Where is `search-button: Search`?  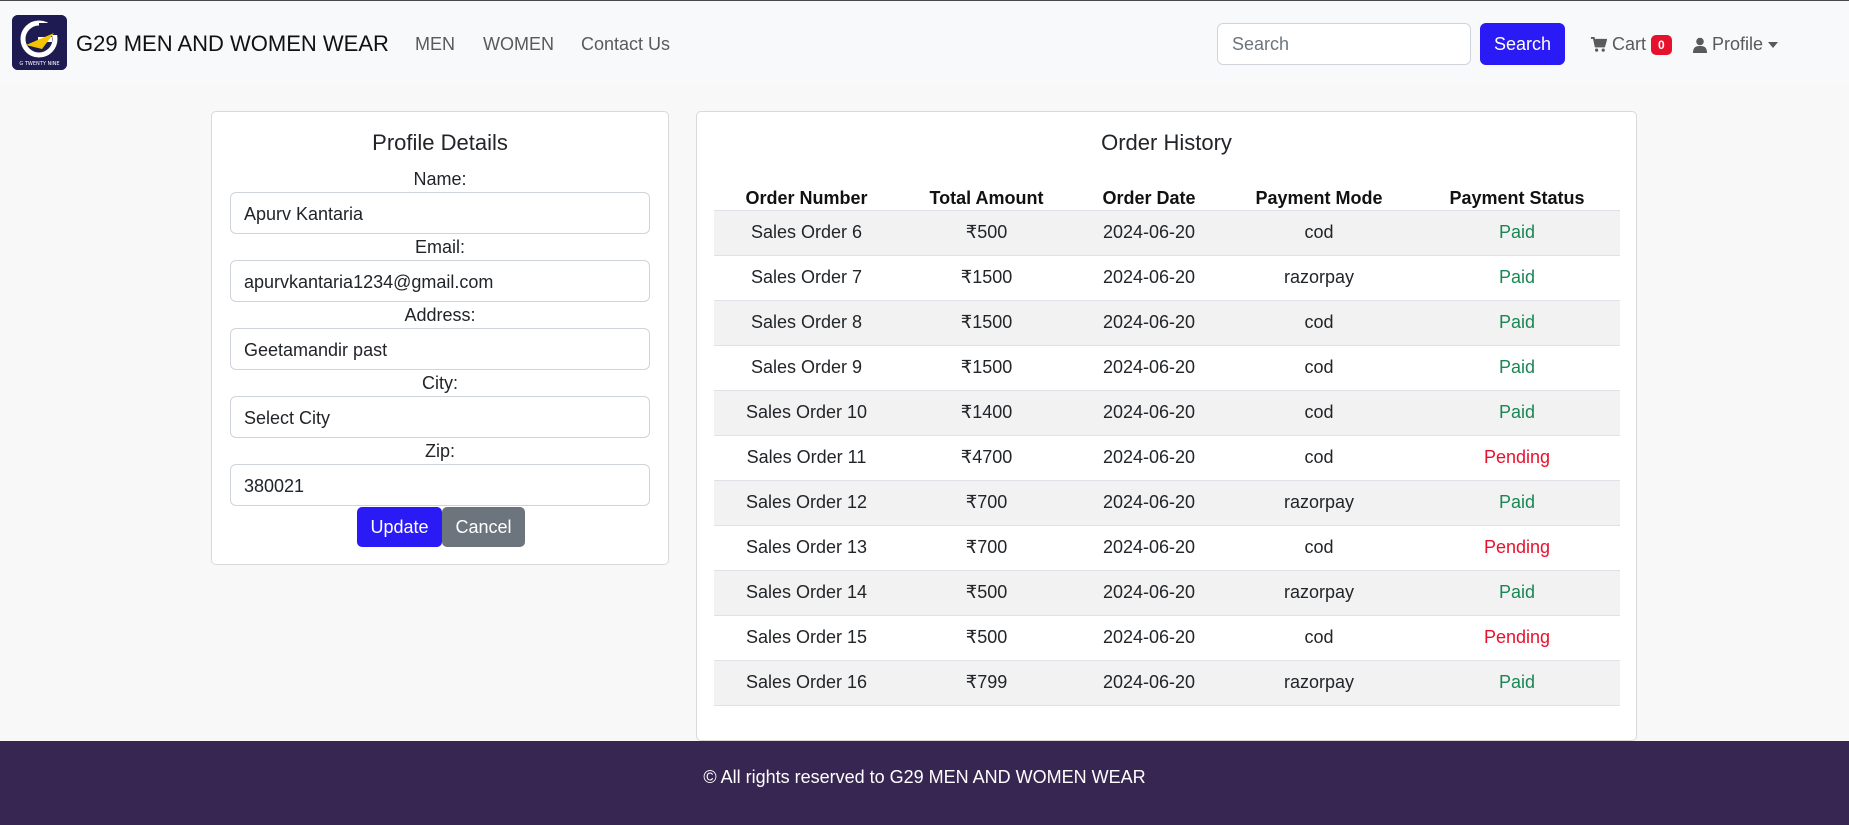 search-button: Search is located at coordinates (1522, 44).